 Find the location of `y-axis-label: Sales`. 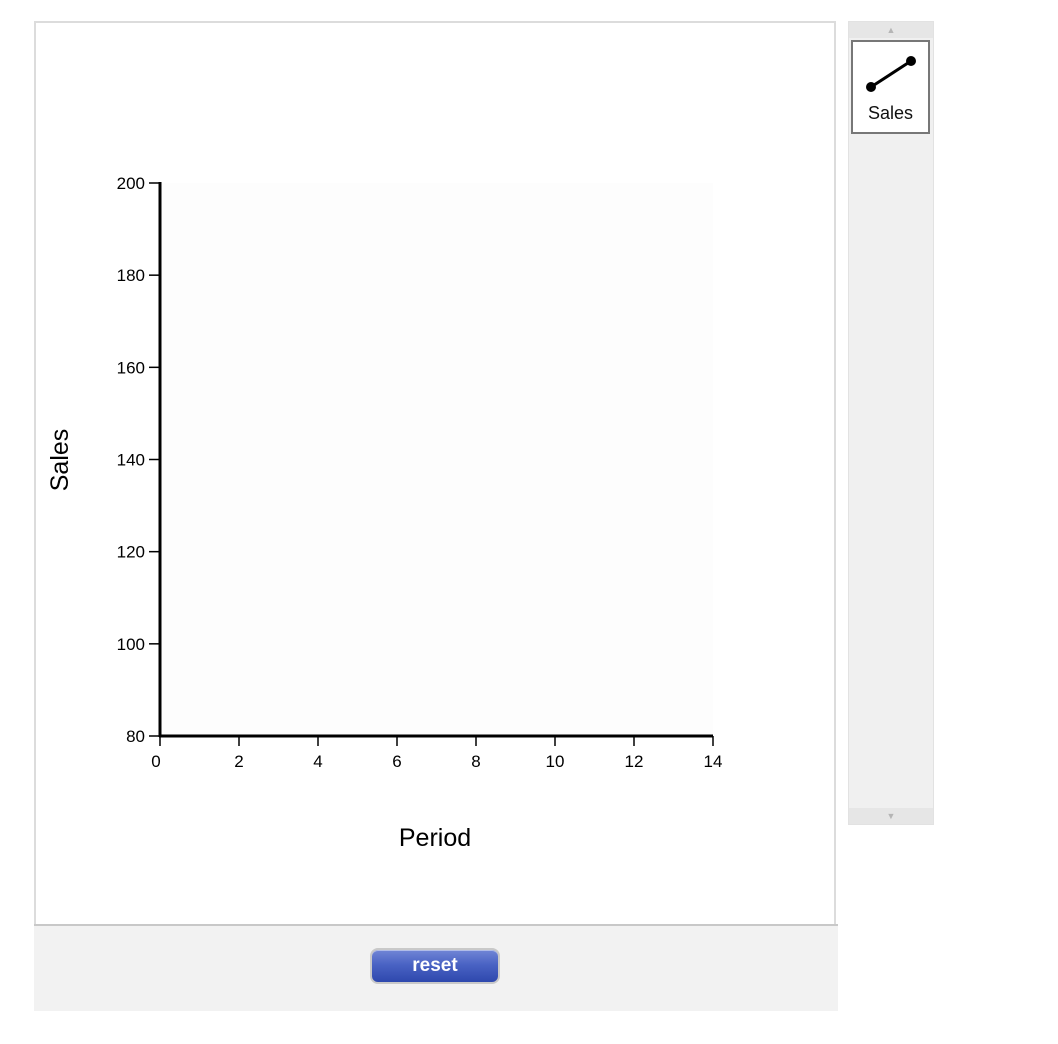

y-axis-label: Sales is located at coordinates (60, 460).